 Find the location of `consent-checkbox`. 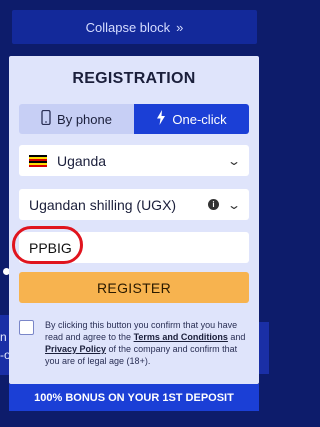

consent-checkbox is located at coordinates (26, 327).